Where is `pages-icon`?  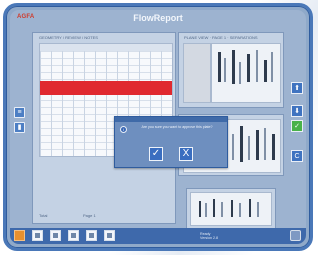 pages-icon is located at coordinates (55, 235).